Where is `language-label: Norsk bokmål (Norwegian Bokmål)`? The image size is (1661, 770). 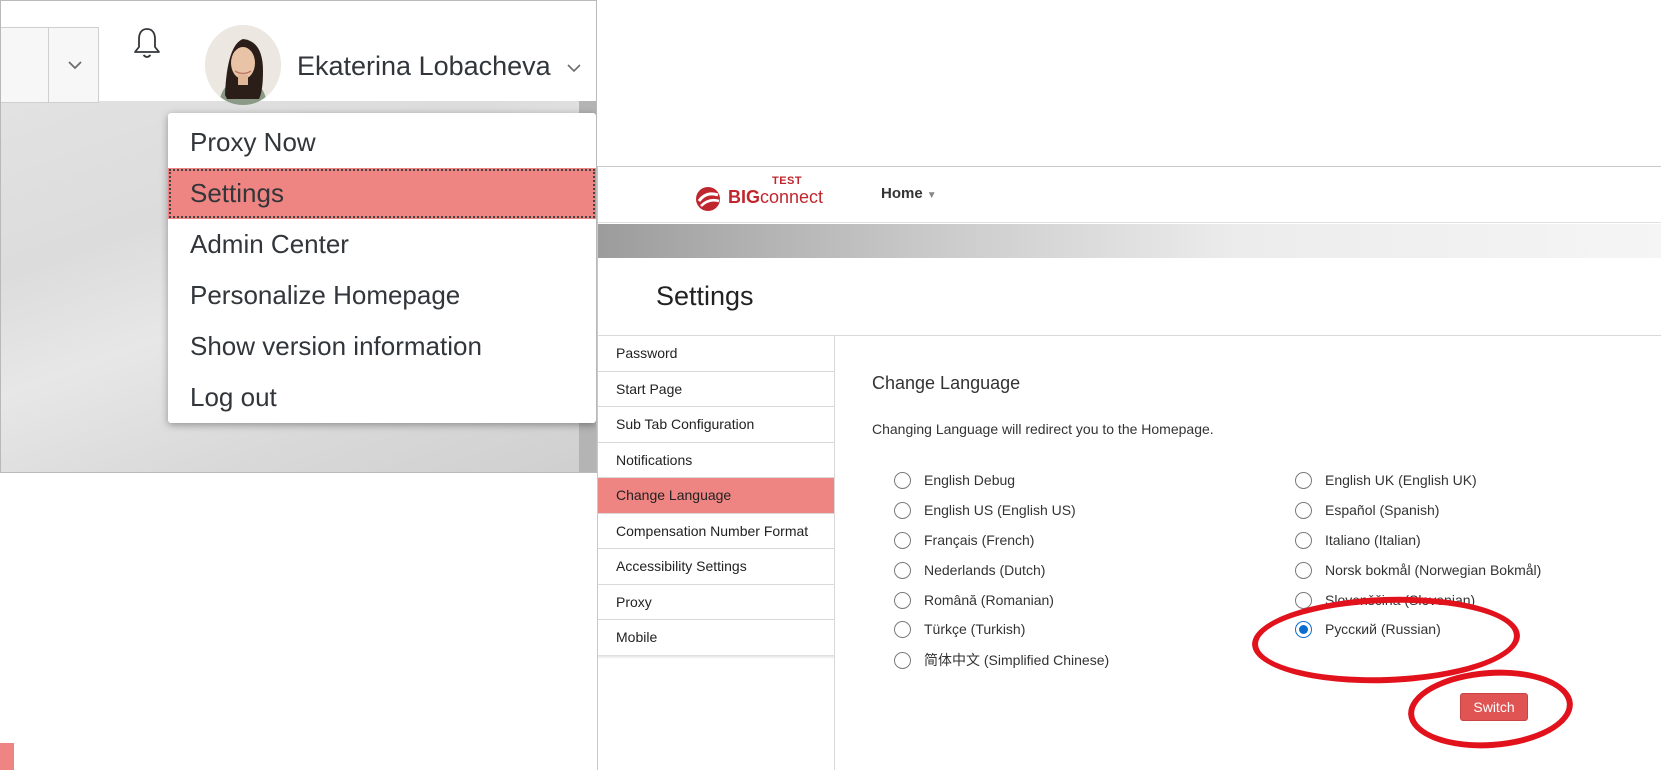
language-label: Norsk bokmål (Norwegian Bokmål) is located at coordinates (1433, 570).